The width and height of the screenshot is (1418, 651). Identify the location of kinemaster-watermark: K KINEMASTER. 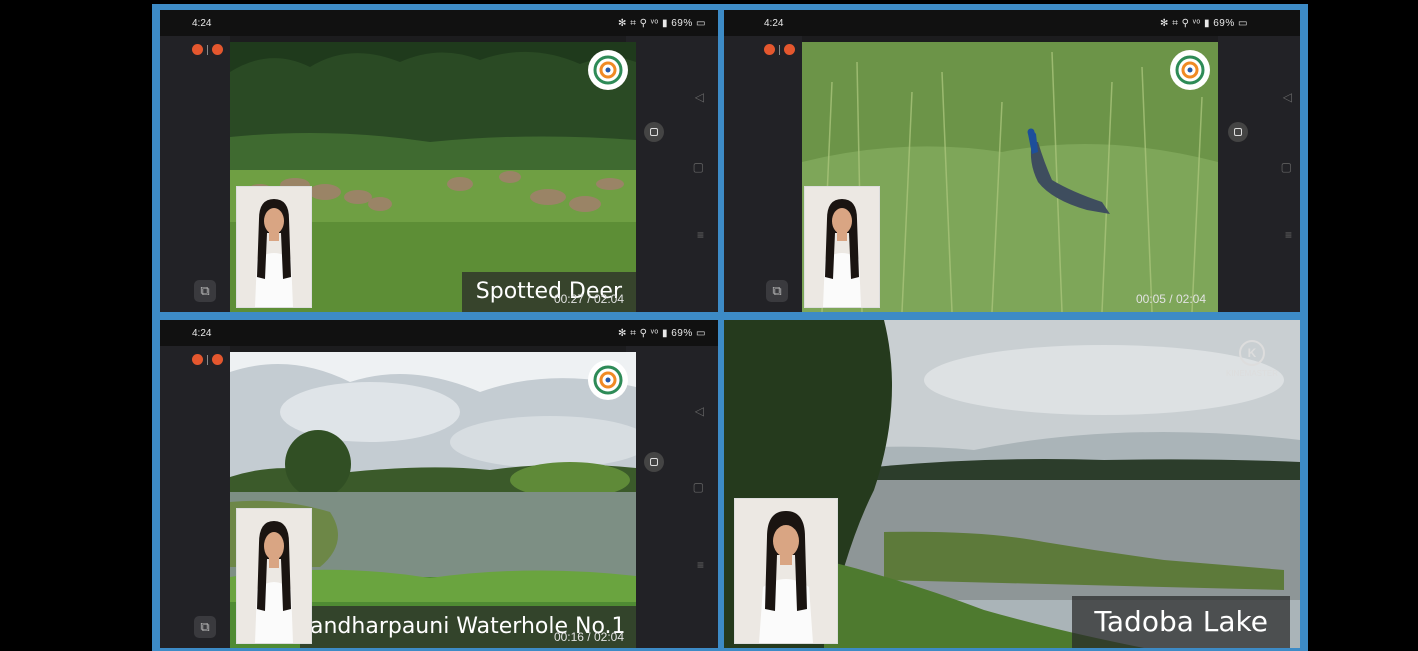
(1252, 359).